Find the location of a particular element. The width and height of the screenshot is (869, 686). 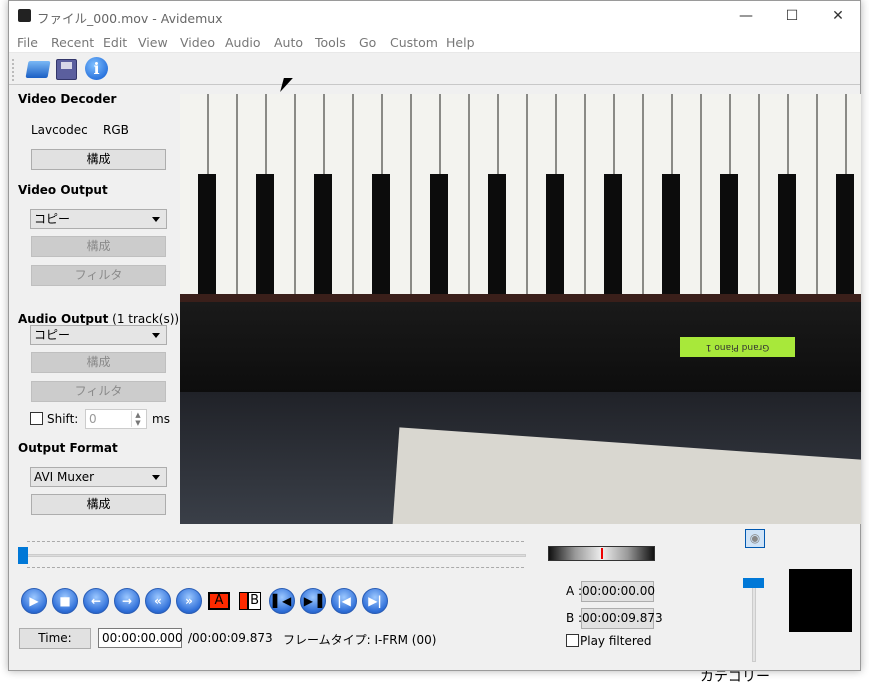

timeline-slider-handle is located at coordinates (23, 555).